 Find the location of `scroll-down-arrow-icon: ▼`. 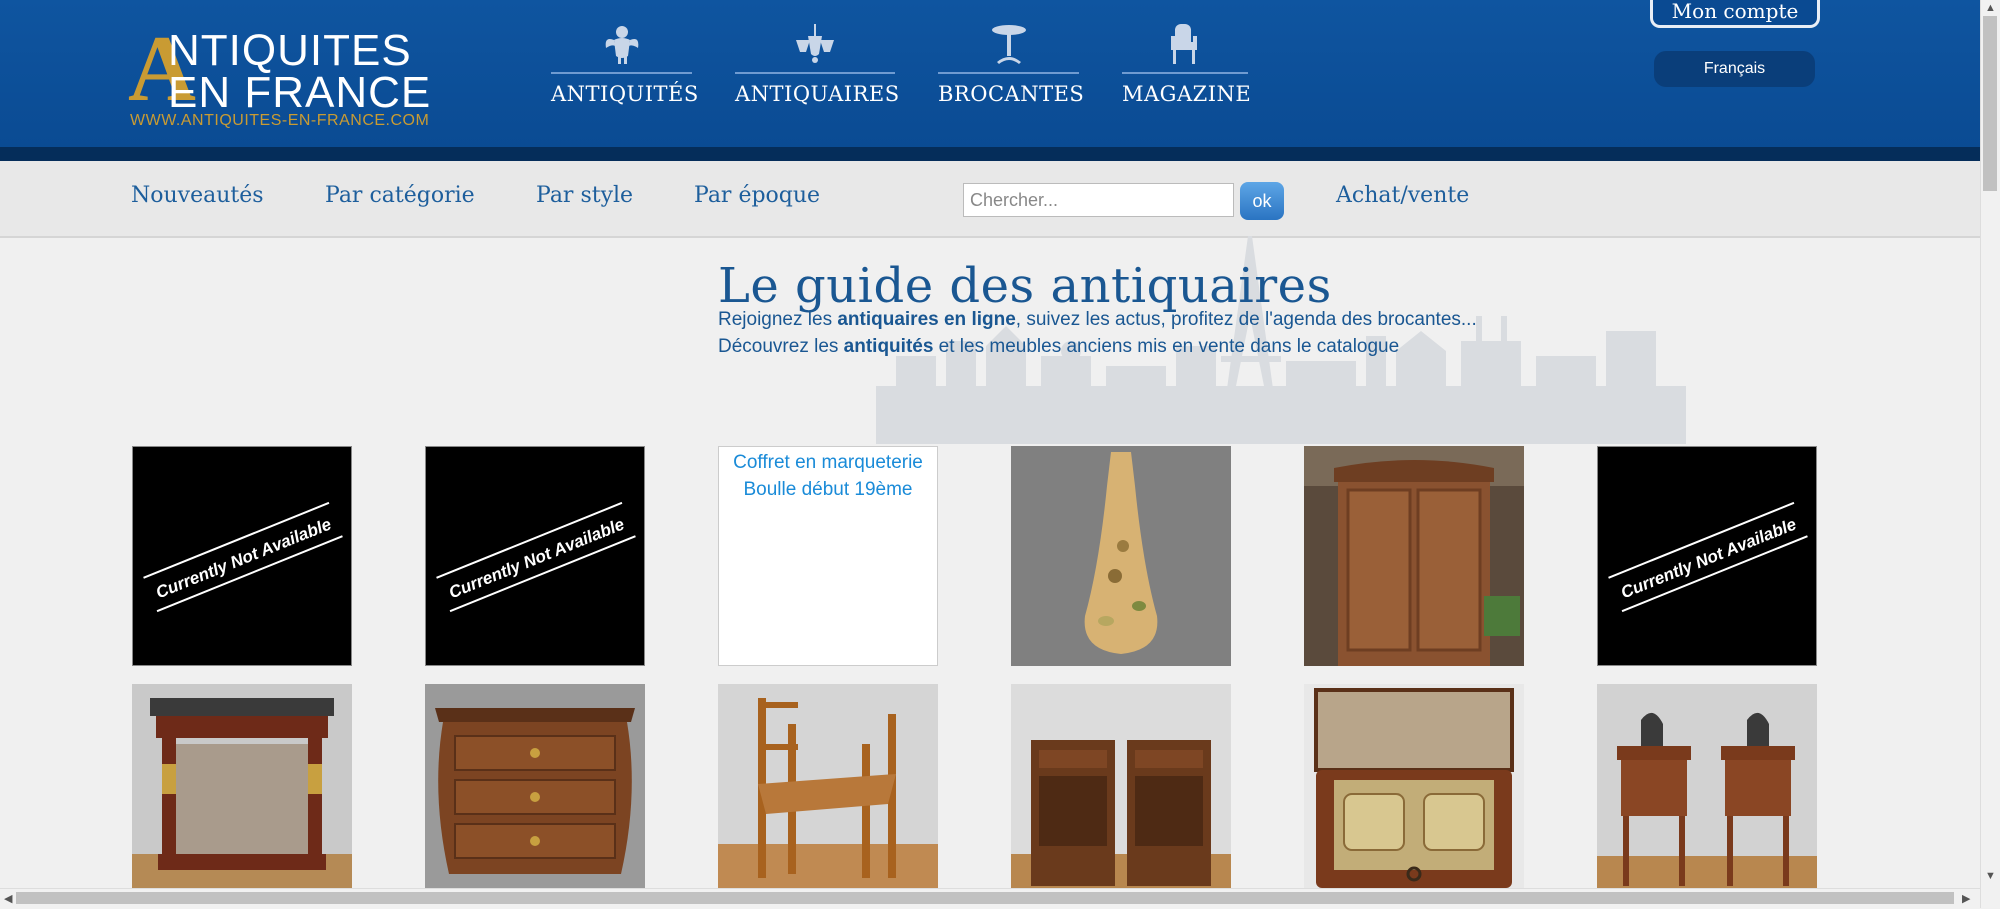

scroll-down-arrow-icon: ▼ is located at coordinates (1990, 876).